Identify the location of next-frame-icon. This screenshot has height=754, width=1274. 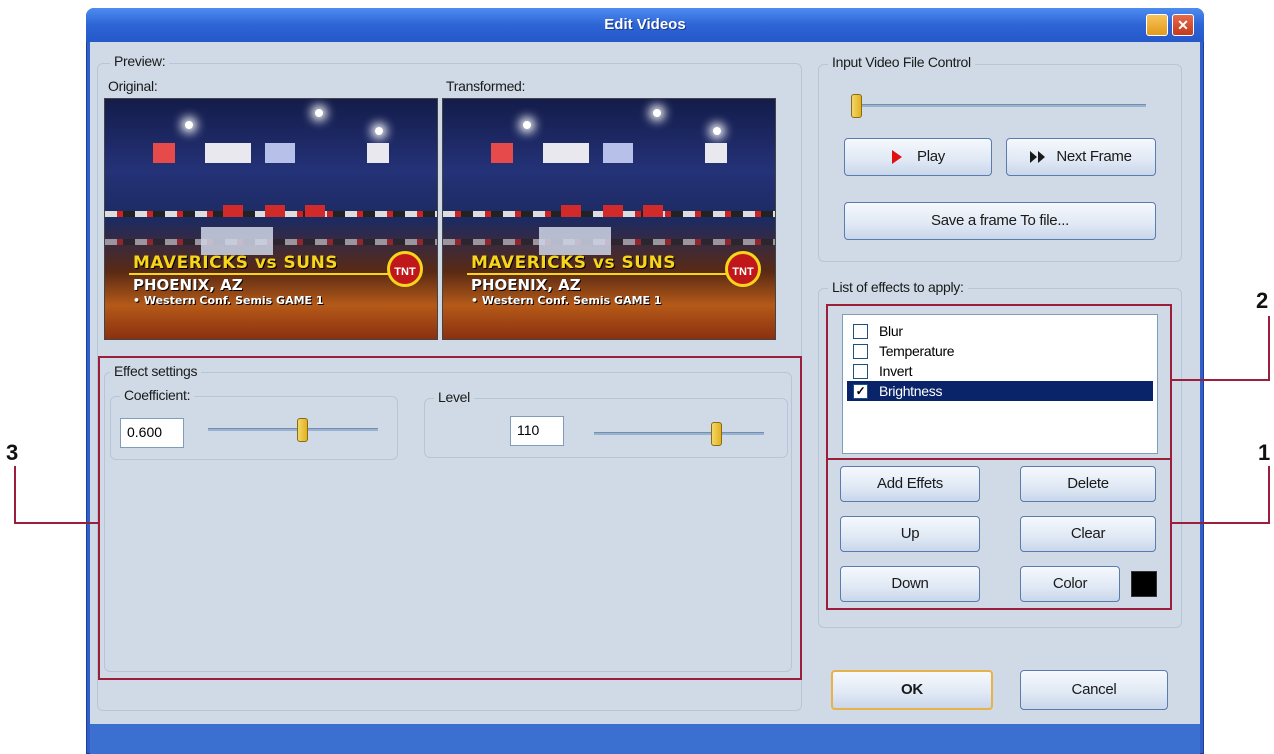
(1038, 157).